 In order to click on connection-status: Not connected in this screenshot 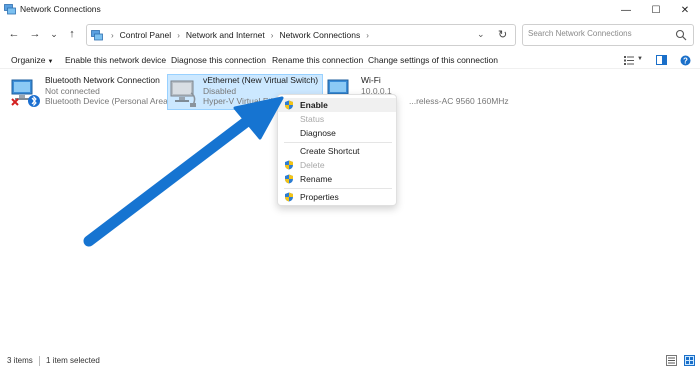, I will do `click(72, 90)`.